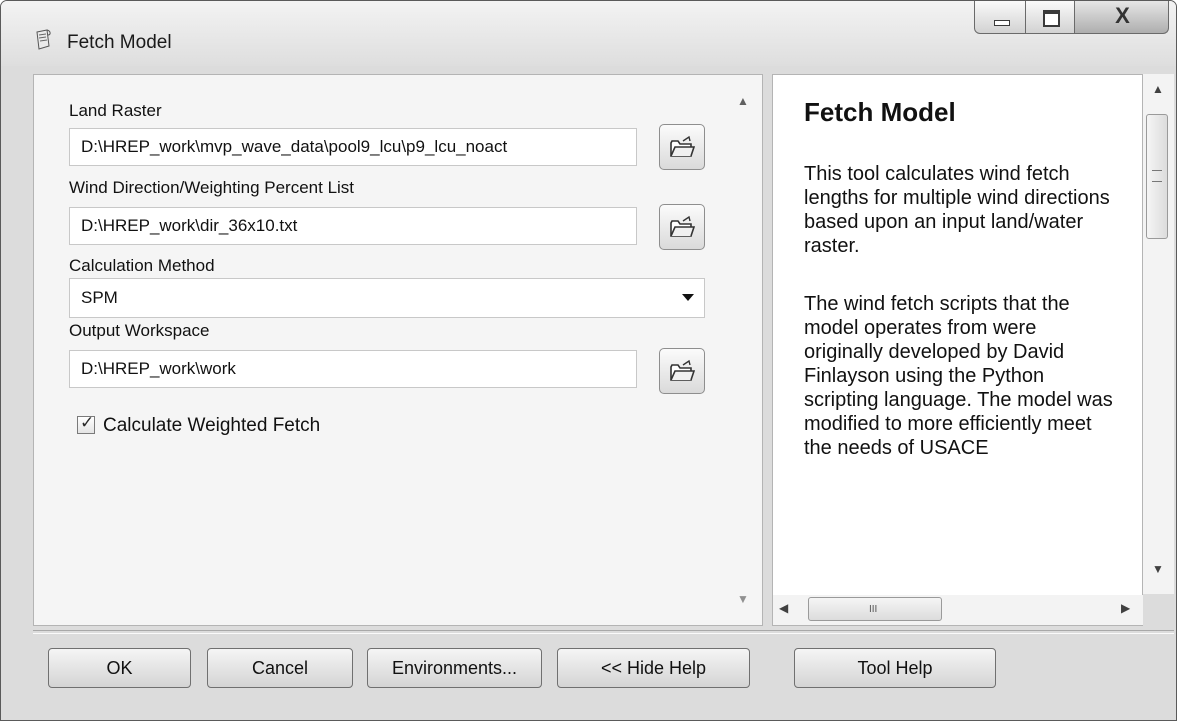 The image size is (1177, 721). I want to click on close-button: X, so click(1121, 17).